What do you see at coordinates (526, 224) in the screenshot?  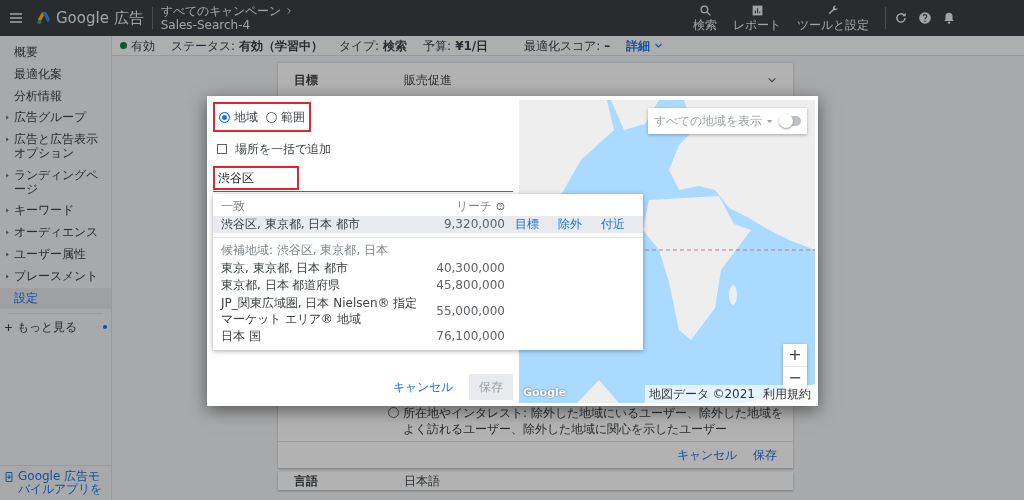 I see `action-link: 目標` at bounding box center [526, 224].